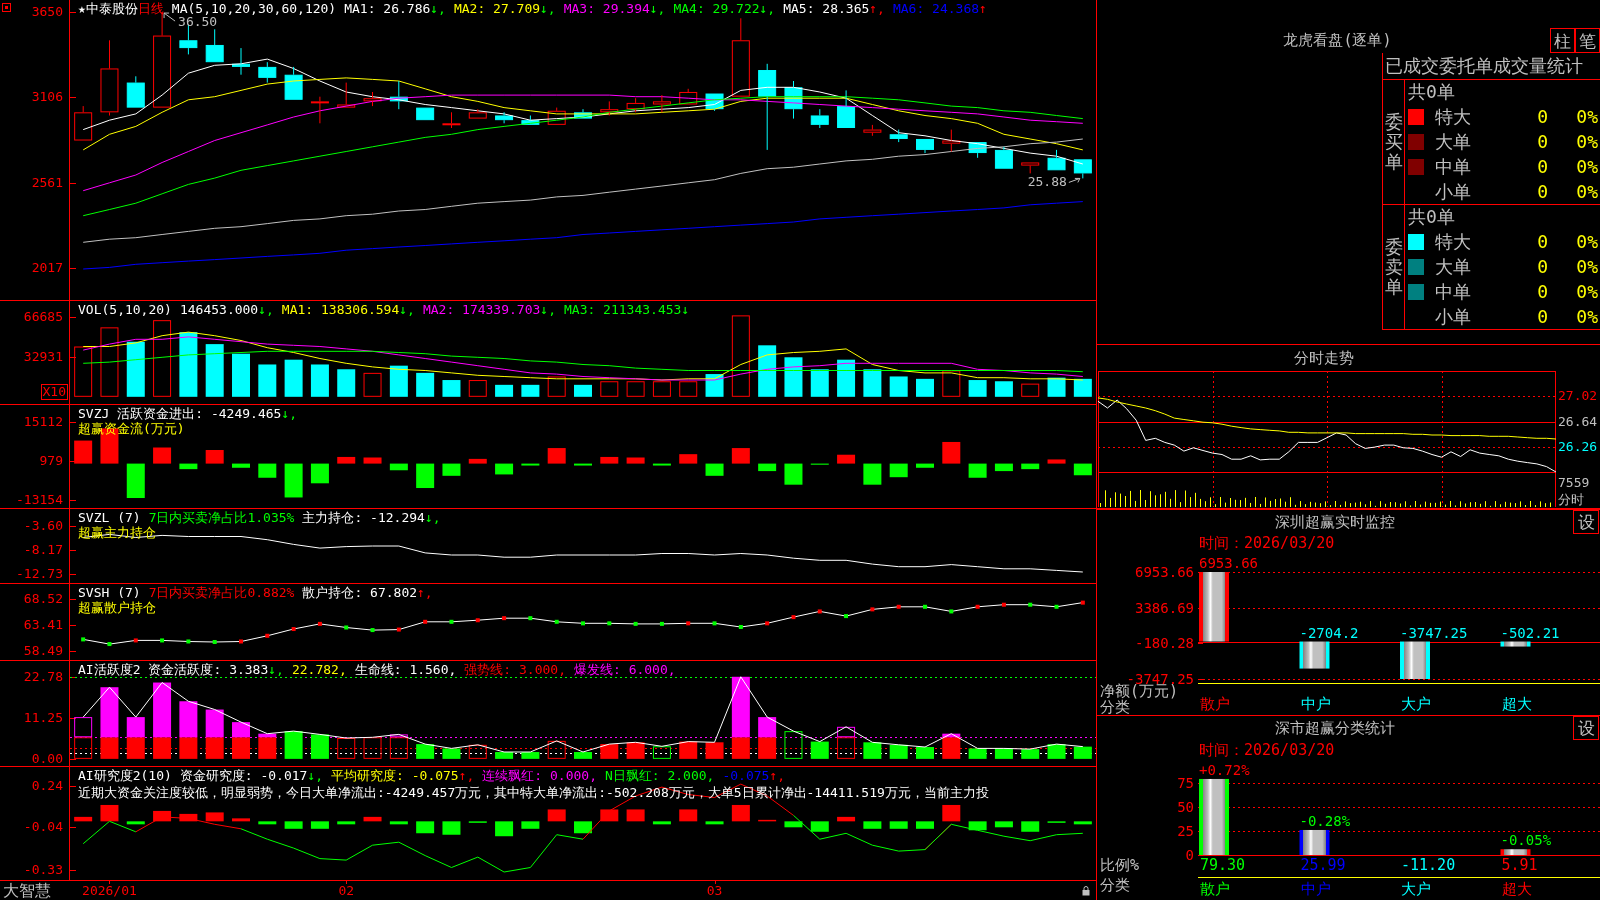 This screenshot has width=1600, height=900. I want to click on axis-tick-label: 50, so click(1185, 806).